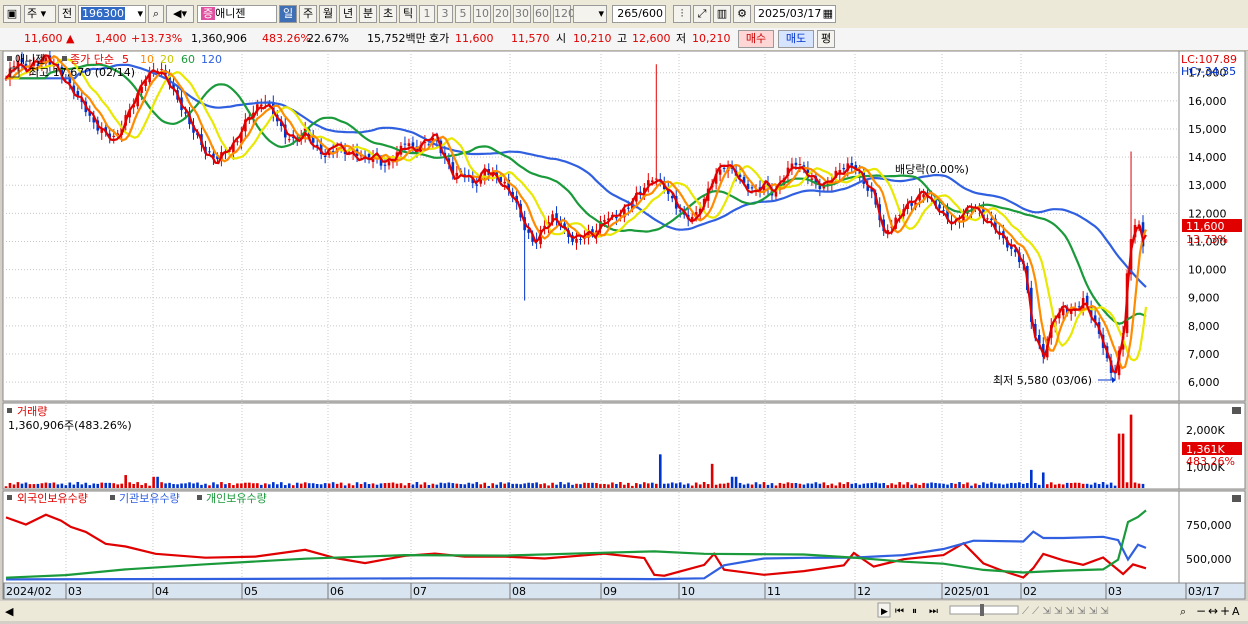 Image resolution: width=1248 pixels, height=624 pixels. Describe the element at coordinates (230, 13) in the screenshot. I see `stock-name: 애니젠` at that location.